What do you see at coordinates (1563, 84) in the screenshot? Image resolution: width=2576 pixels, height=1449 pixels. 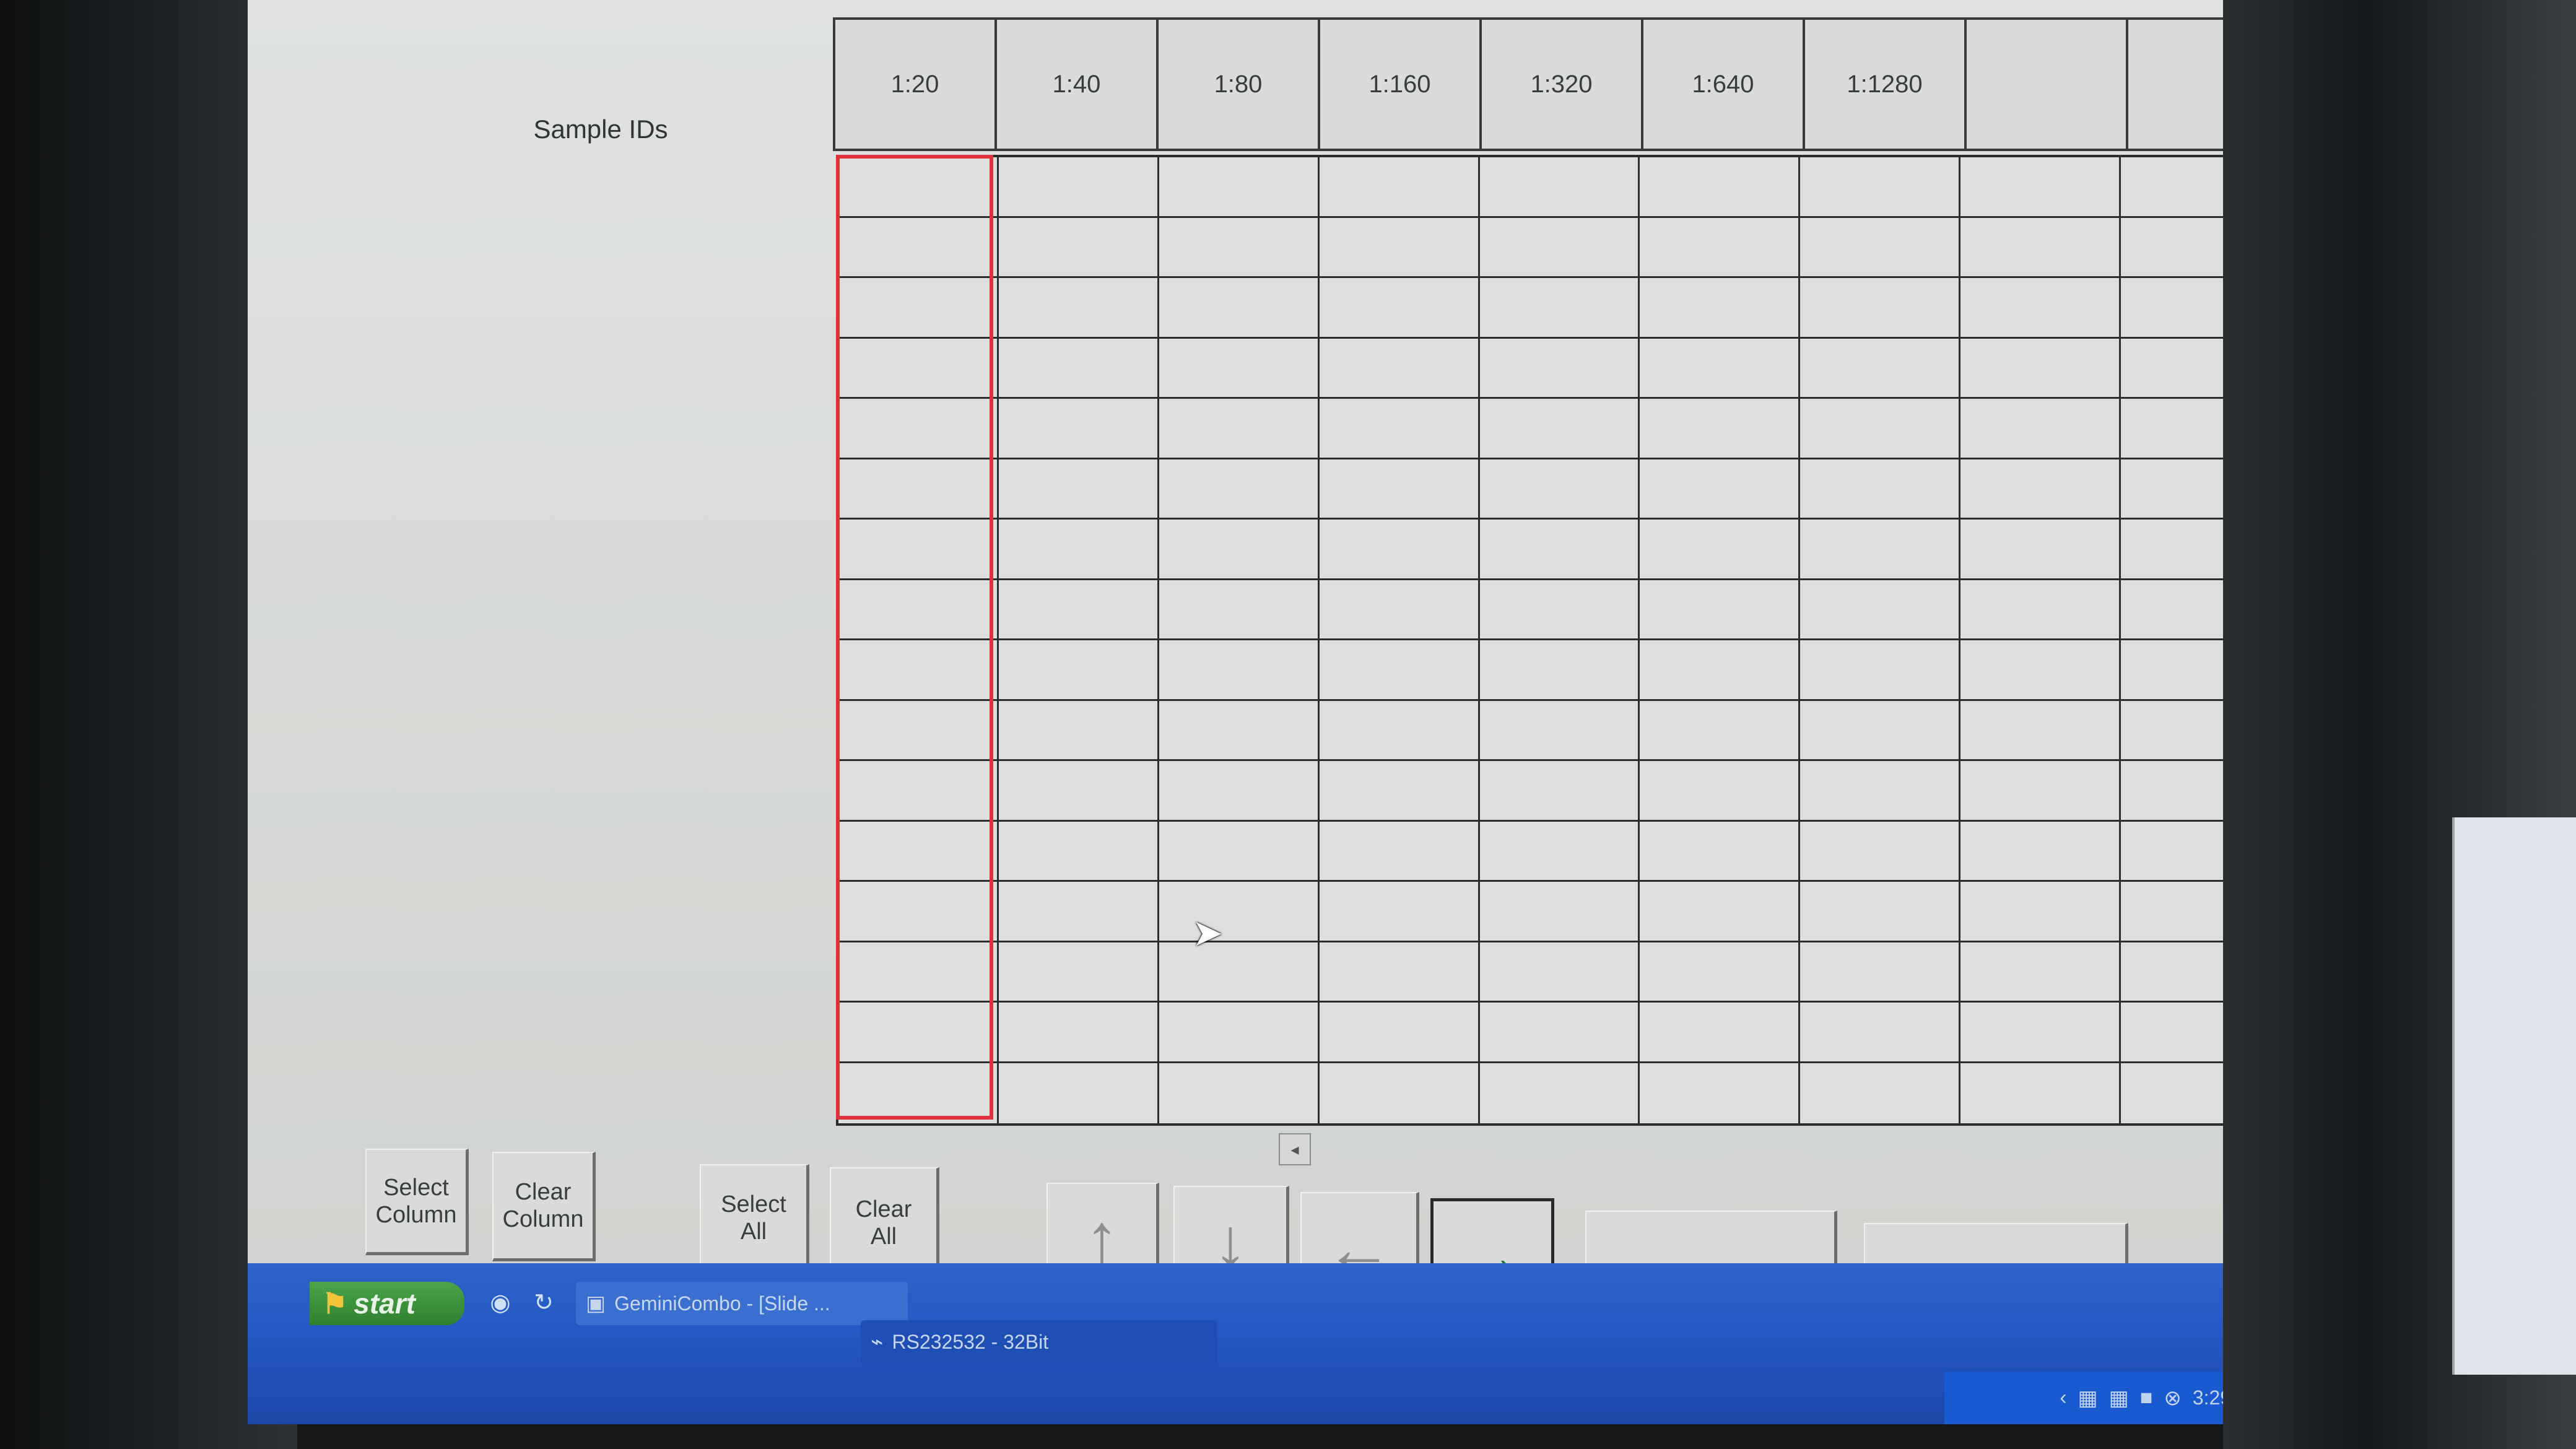 I see `dilution-header-5: 1:320` at bounding box center [1563, 84].